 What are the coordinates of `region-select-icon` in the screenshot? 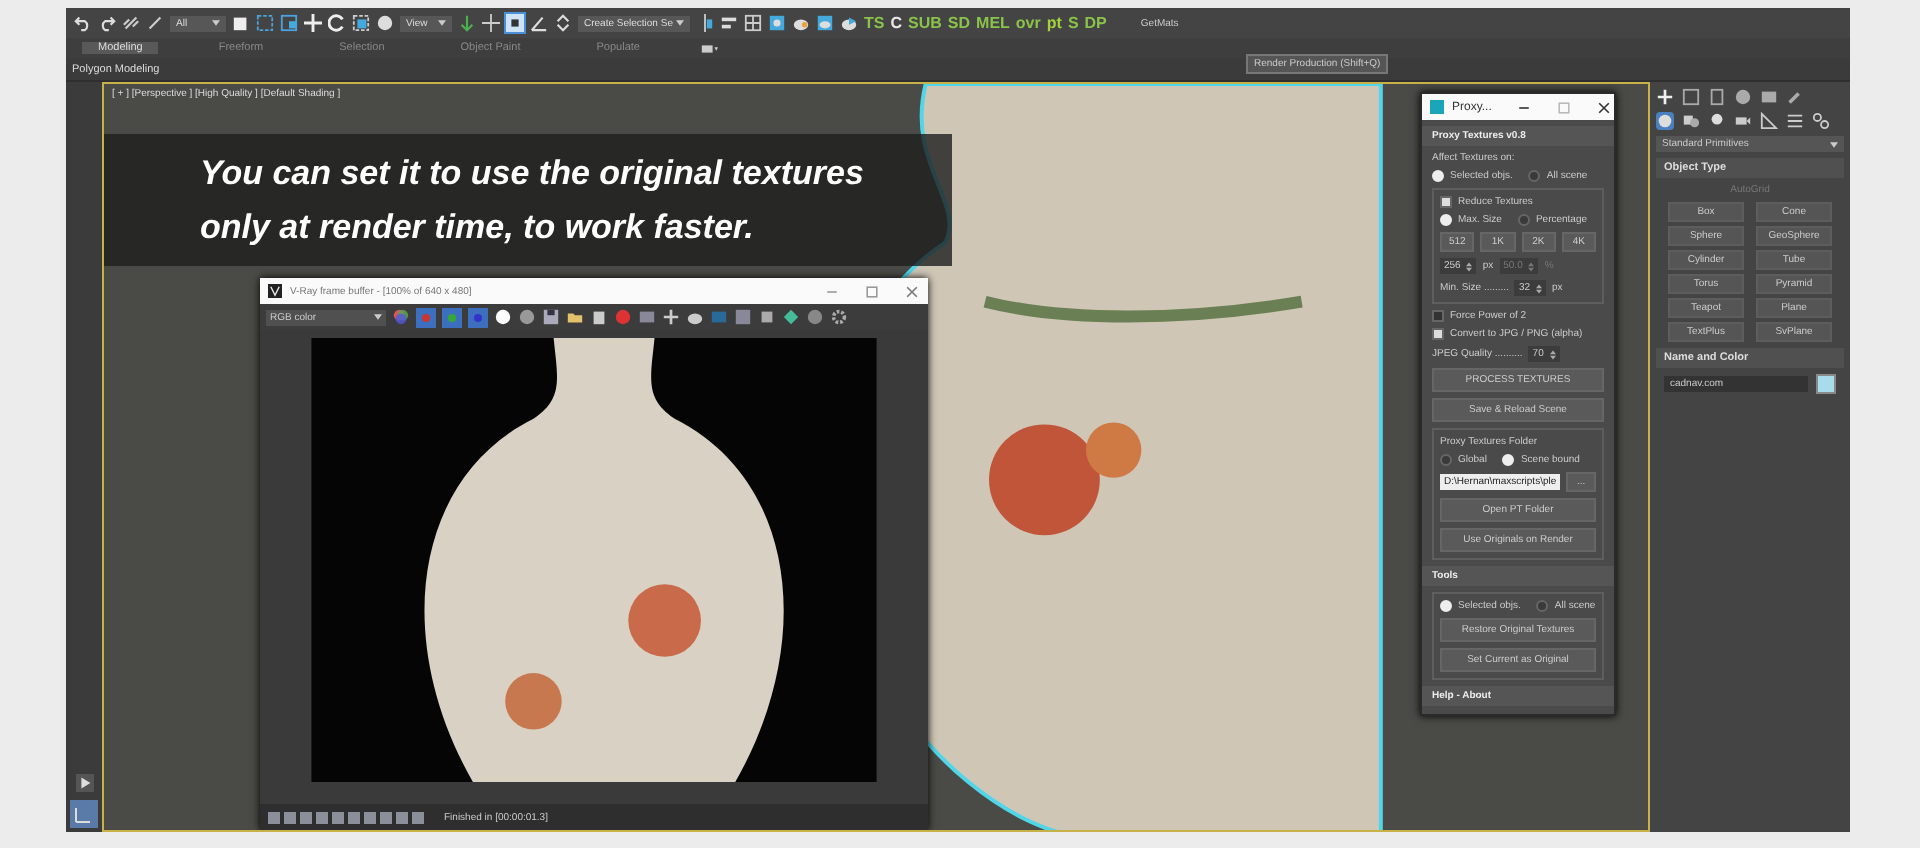 It's located at (265, 23).